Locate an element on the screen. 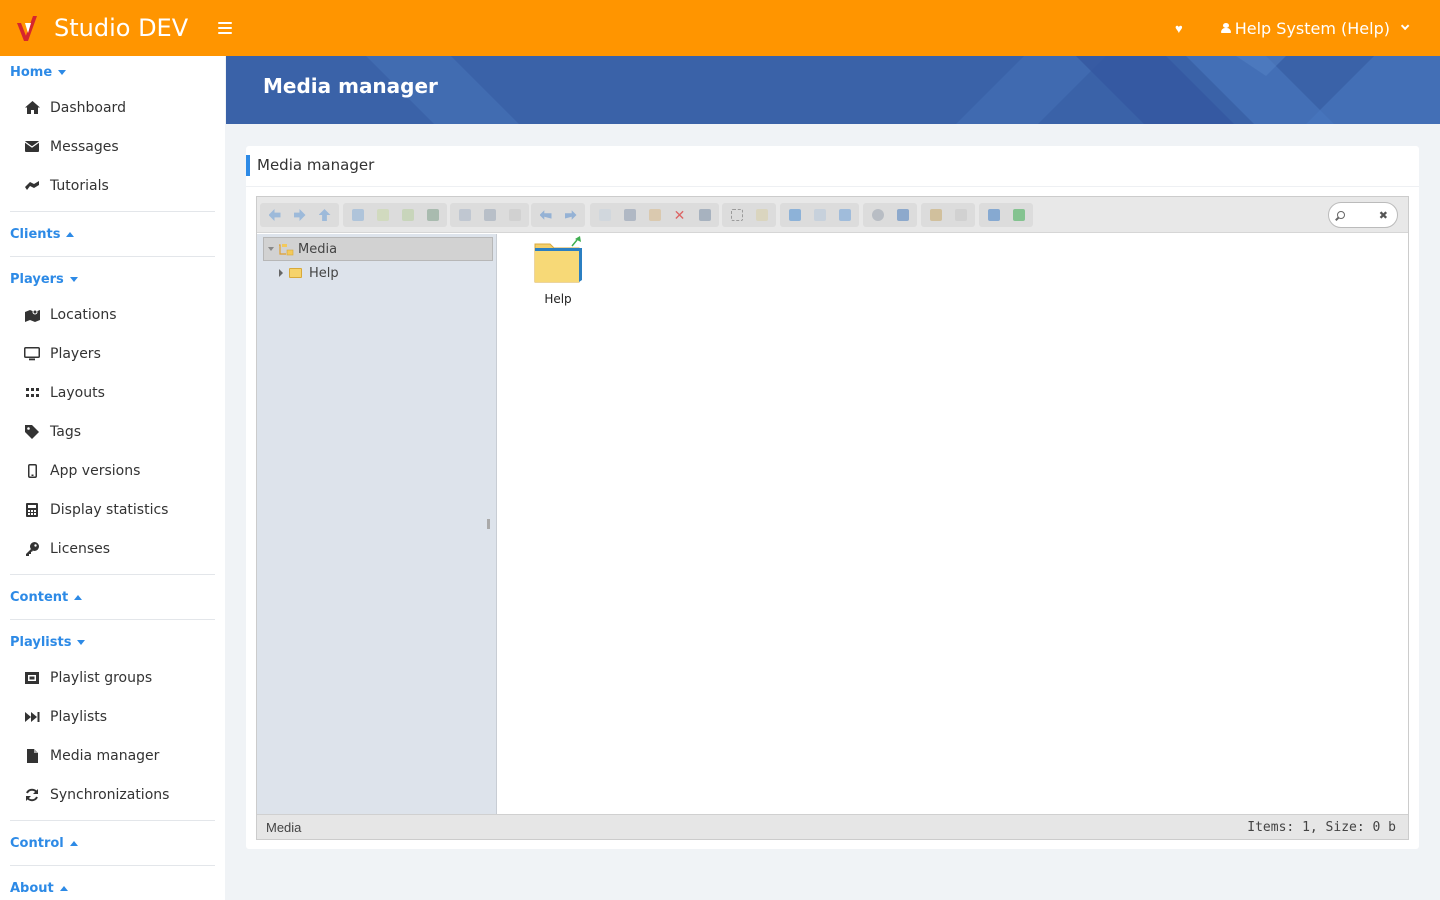  select-icon is located at coordinates (515, 215).